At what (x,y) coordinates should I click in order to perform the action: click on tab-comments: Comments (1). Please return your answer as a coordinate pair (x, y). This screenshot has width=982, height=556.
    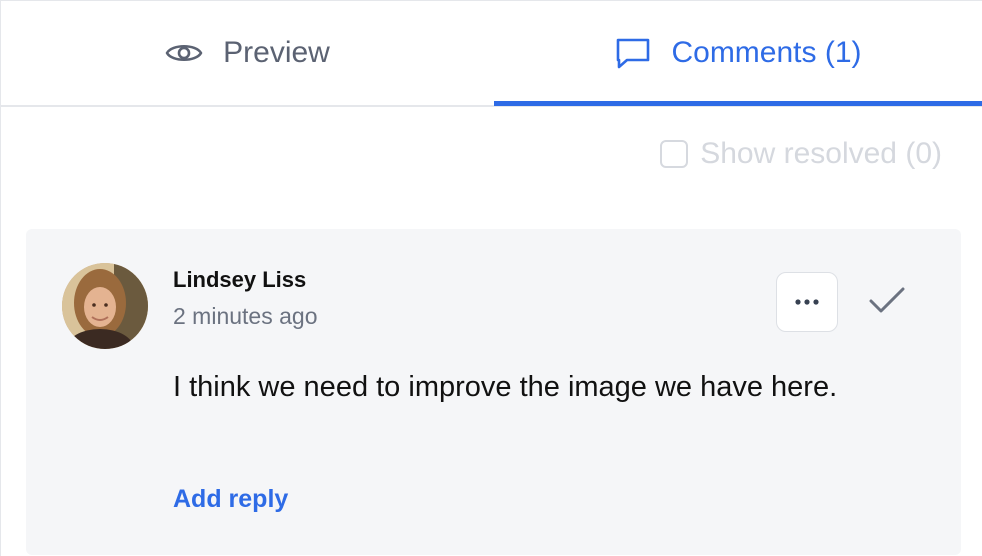
    Looking at the image, I should click on (738, 53).